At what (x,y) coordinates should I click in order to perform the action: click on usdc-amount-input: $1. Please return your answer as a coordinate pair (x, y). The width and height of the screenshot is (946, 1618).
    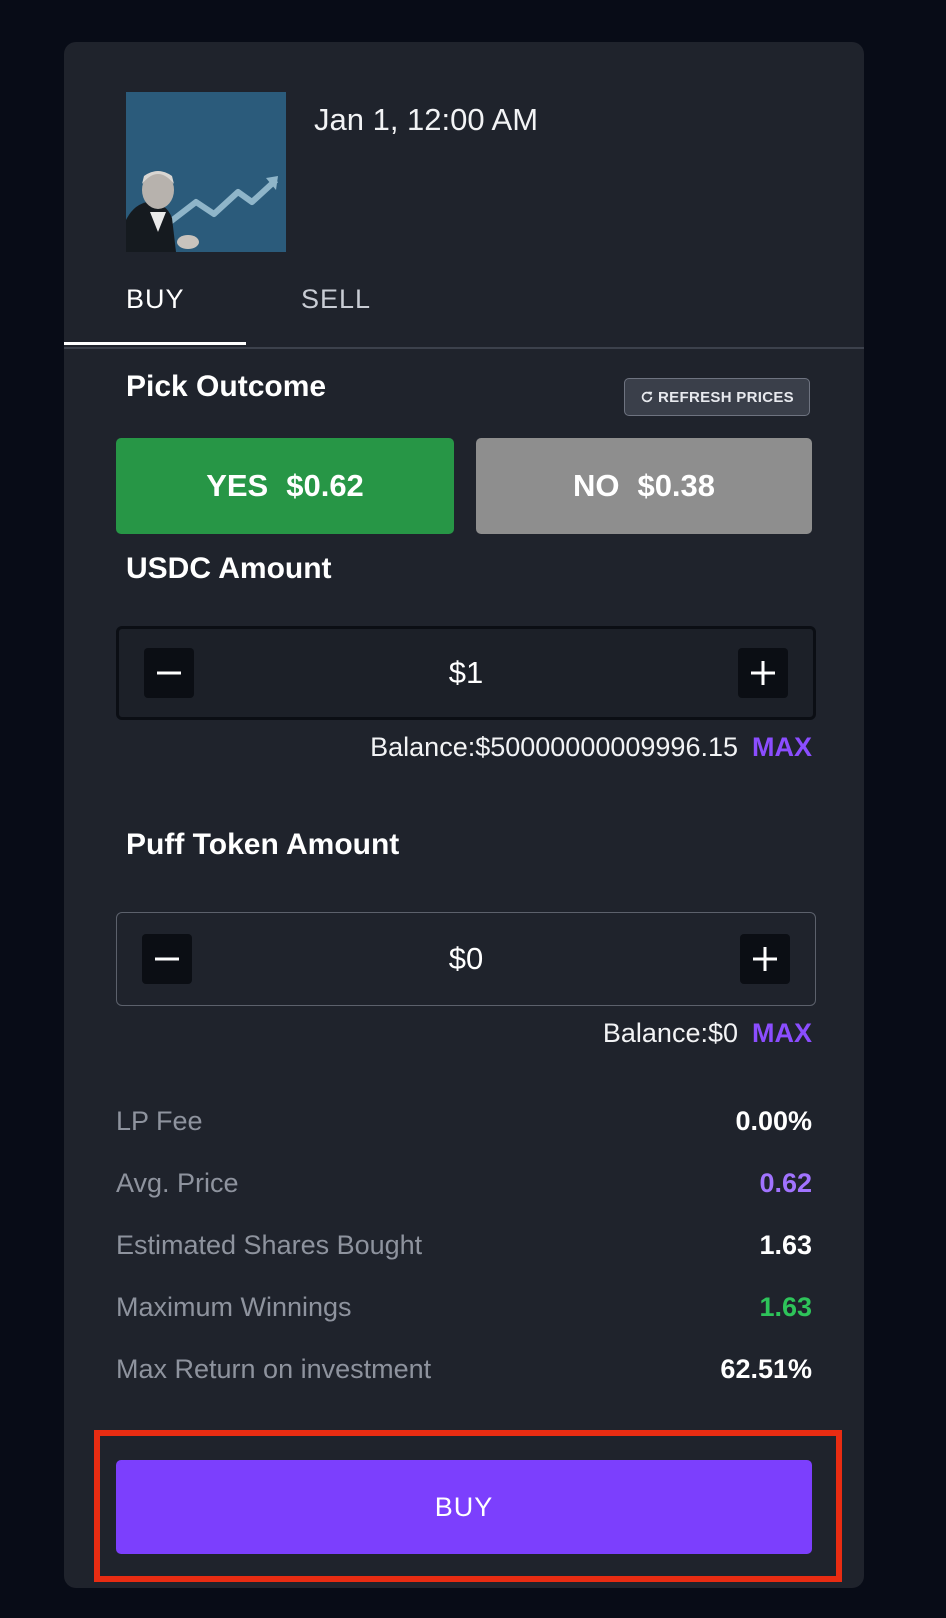
    Looking at the image, I should click on (466, 673).